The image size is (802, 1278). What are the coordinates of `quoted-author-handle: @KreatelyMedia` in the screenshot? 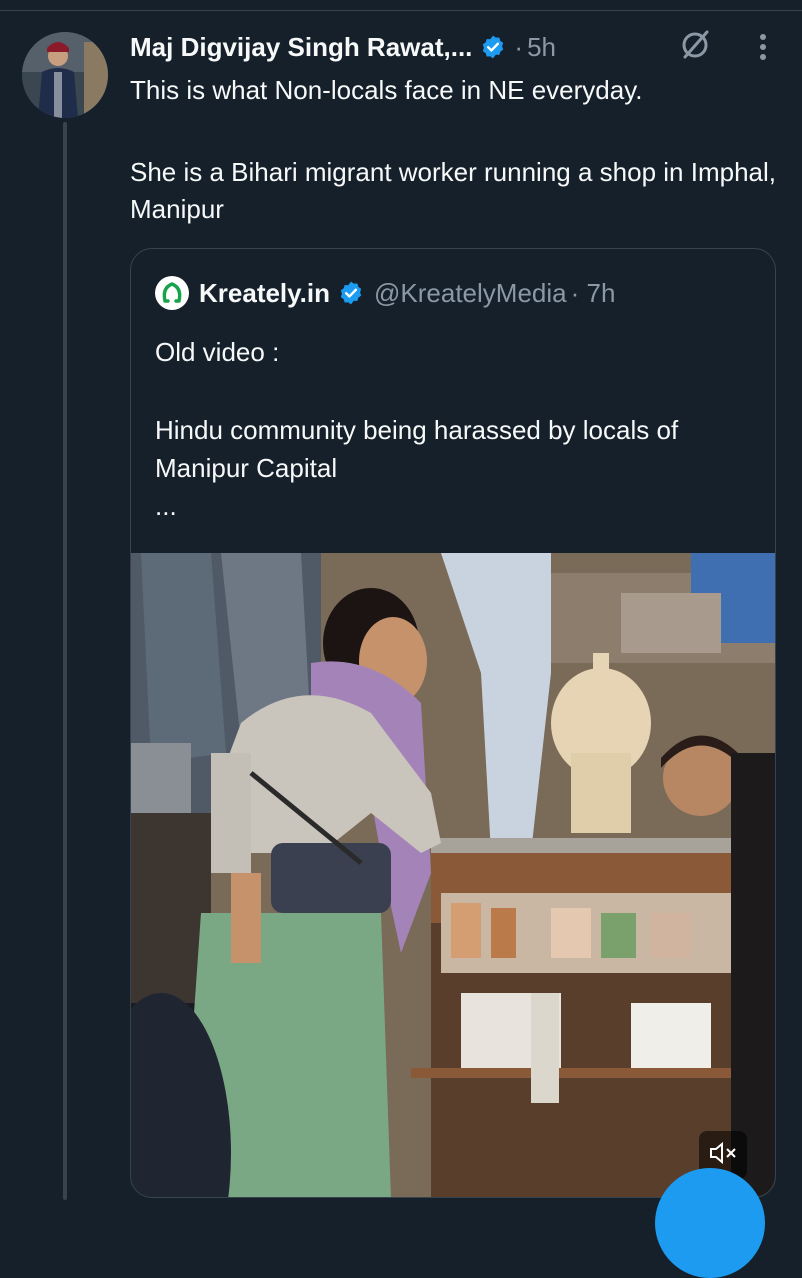 It's located at (470, 293).